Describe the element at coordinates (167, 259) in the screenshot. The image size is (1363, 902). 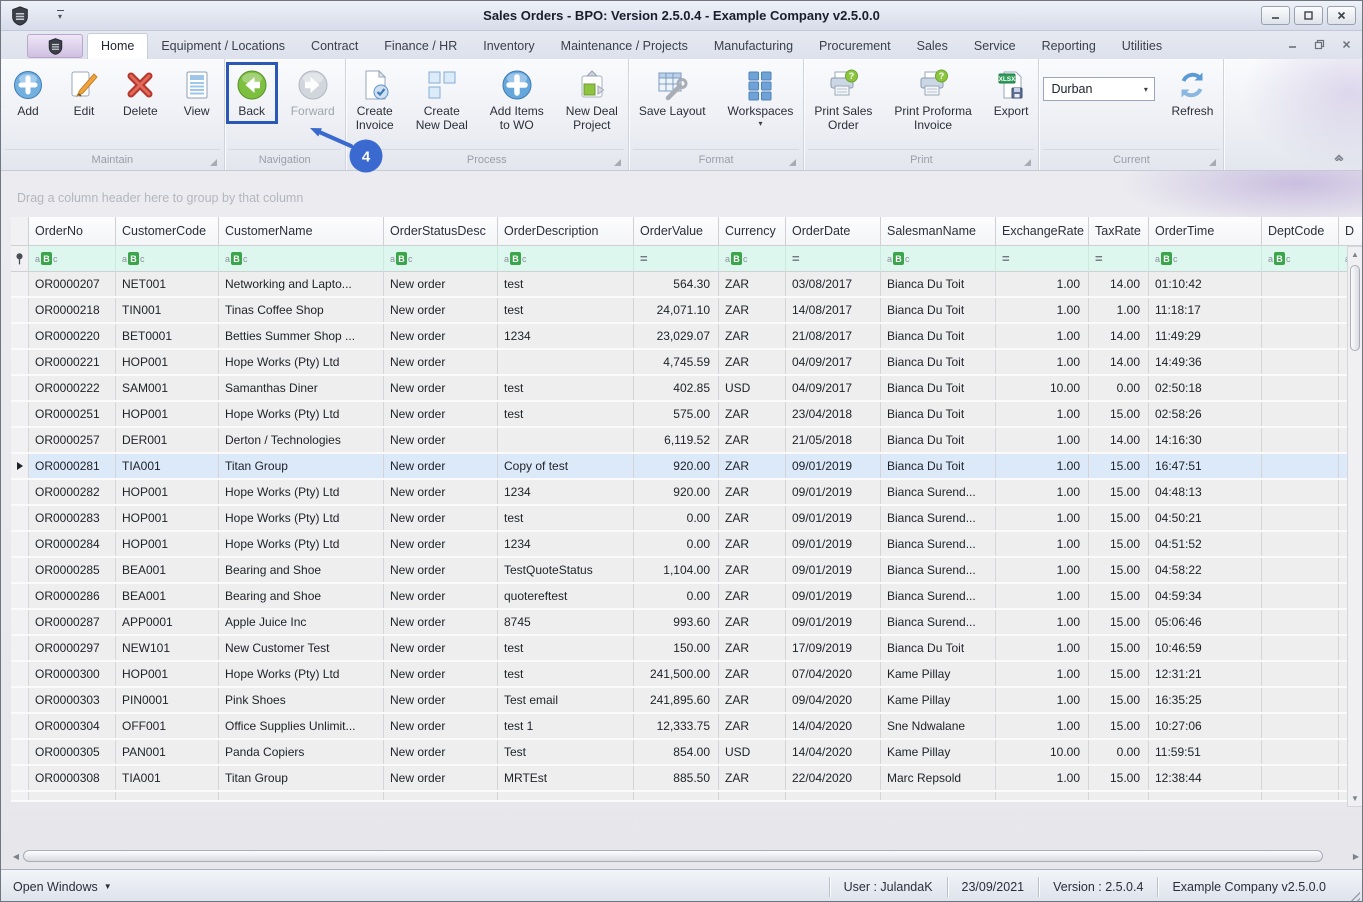
I see `filter-cell-customercode: aBc` at that location.